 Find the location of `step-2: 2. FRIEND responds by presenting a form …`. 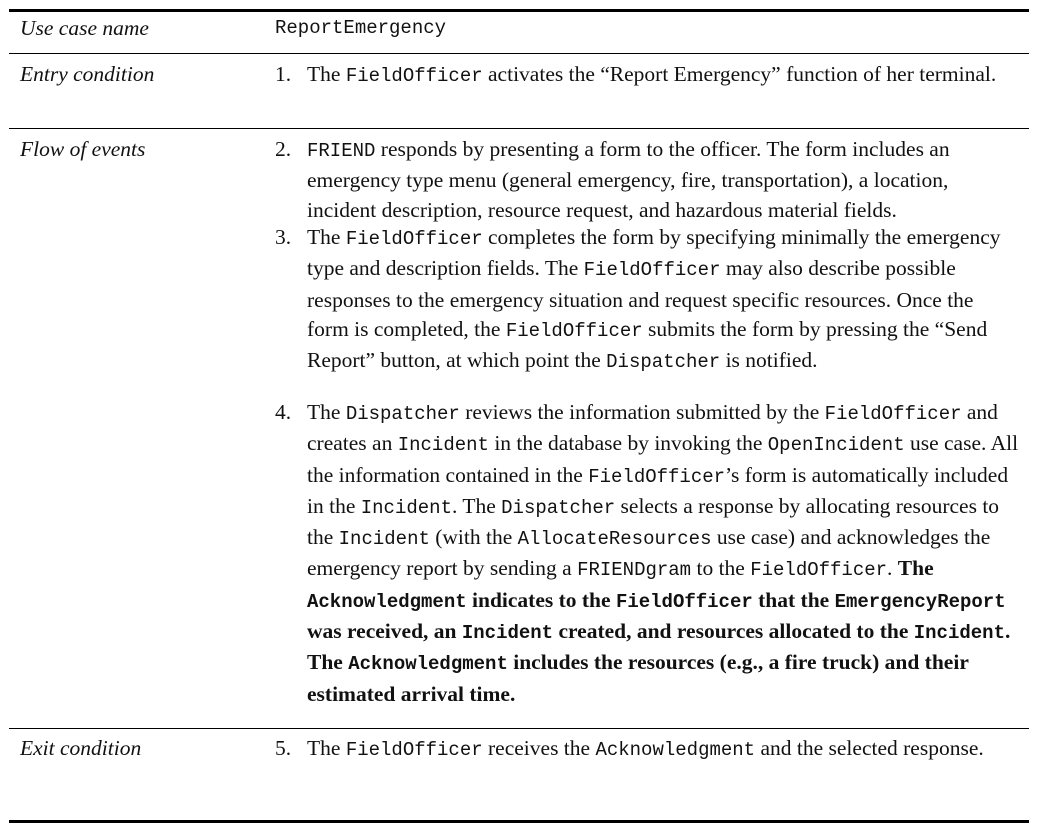

step-2: 2. FRIEND responds by presenting a form … is located at coordinates (647, 180).